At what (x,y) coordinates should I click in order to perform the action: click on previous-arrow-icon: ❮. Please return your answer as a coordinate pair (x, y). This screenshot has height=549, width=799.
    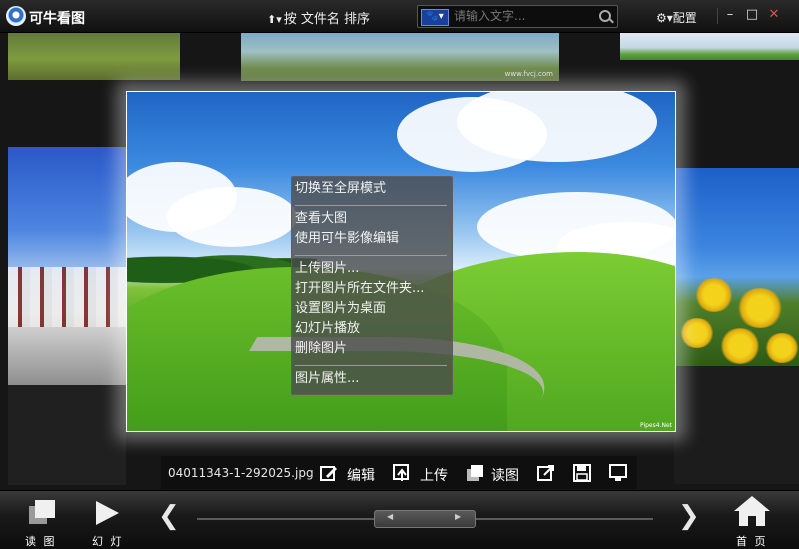
    Looking at the image, I should click on (169, 516).